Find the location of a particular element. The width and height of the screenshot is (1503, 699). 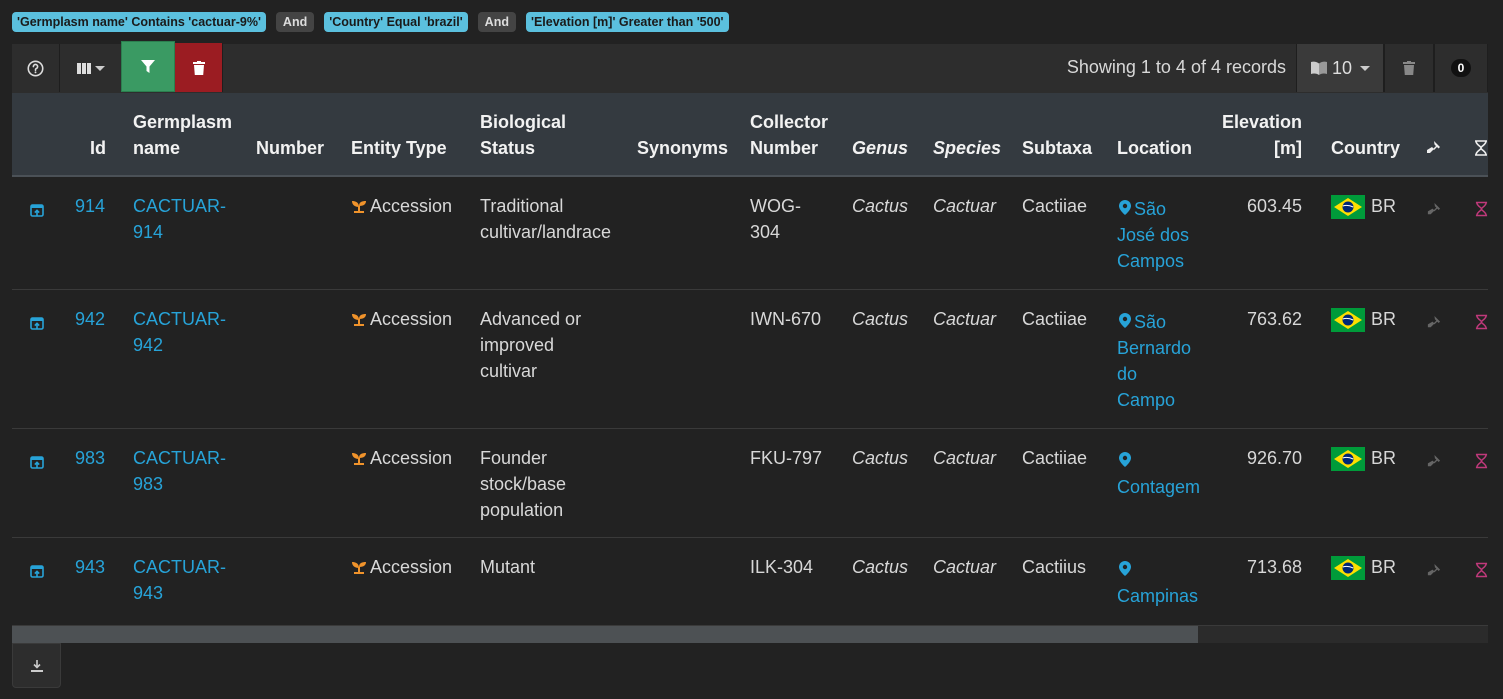

country-cell: BR is located at coordinates (1363, 458).